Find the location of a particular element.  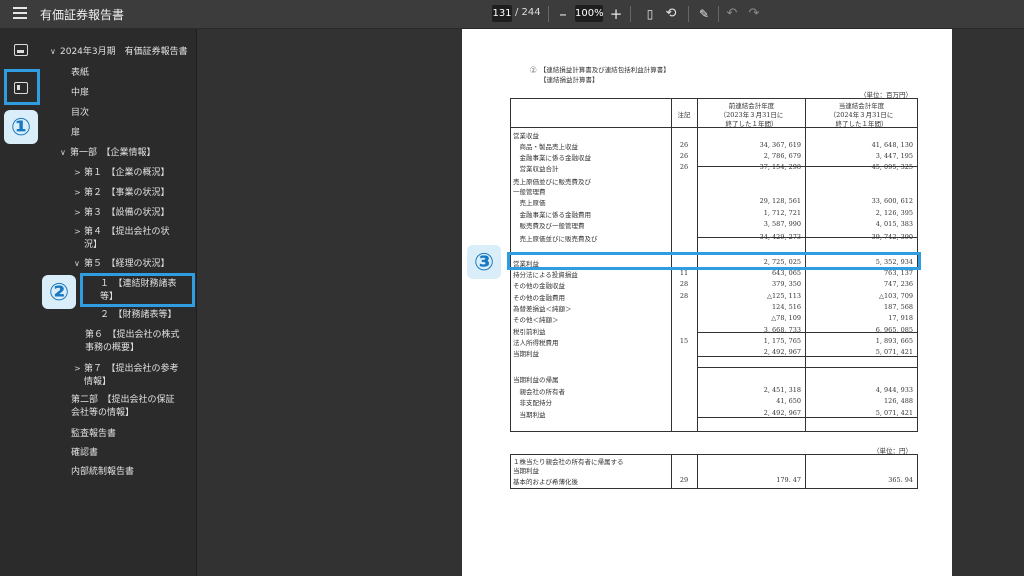

outline-item-part2: 第二部 【提出会社の保証 会社等の情報】 is located at coordinates (123, 407).